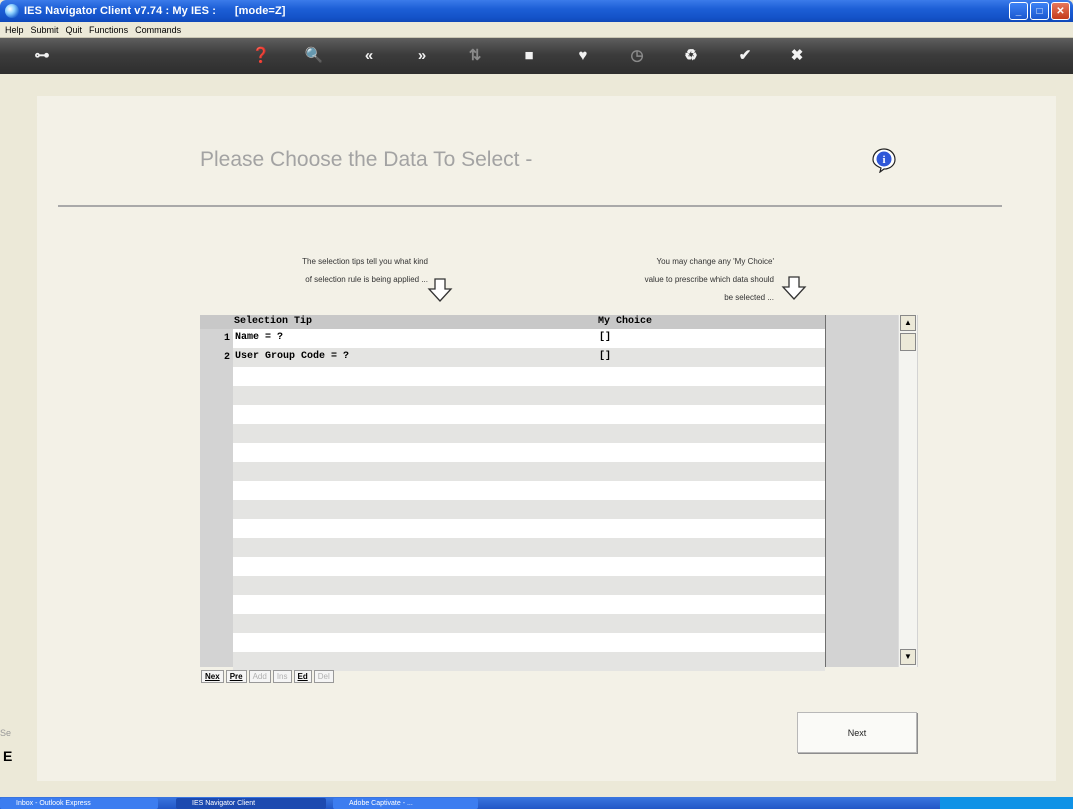 The height and width of the screenshot is (809, 1073). I want to click on svg-text: i, so click(883, 160).